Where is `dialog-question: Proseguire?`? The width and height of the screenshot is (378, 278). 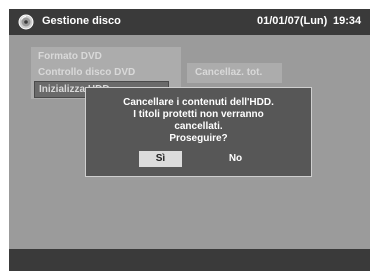 dialog-question: Proseguire? is located at coordinates (198, 138).